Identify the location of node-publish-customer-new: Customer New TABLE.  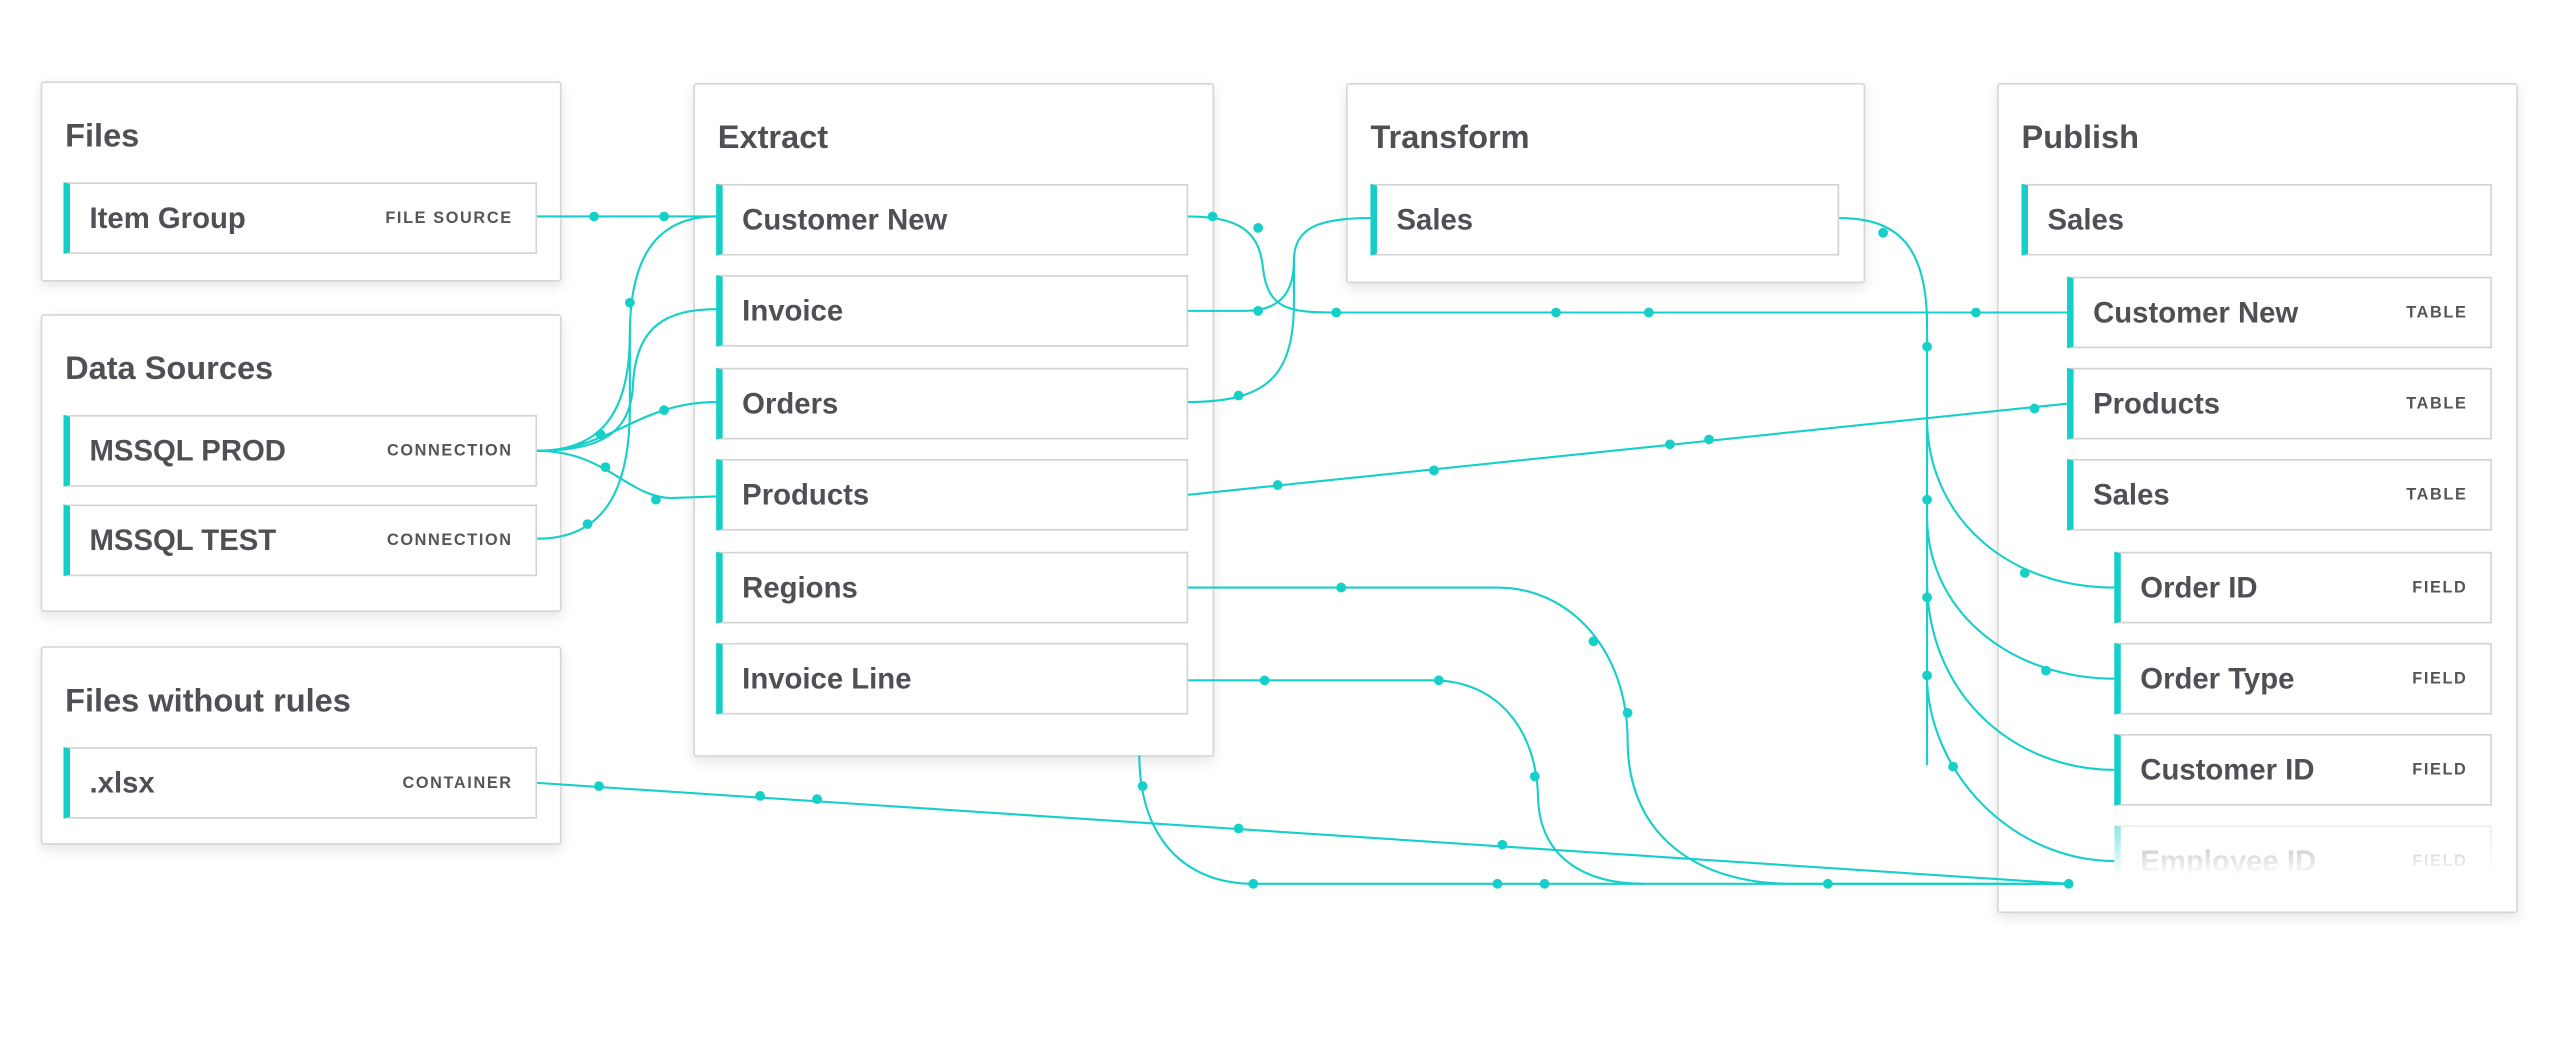
(2279, 312).